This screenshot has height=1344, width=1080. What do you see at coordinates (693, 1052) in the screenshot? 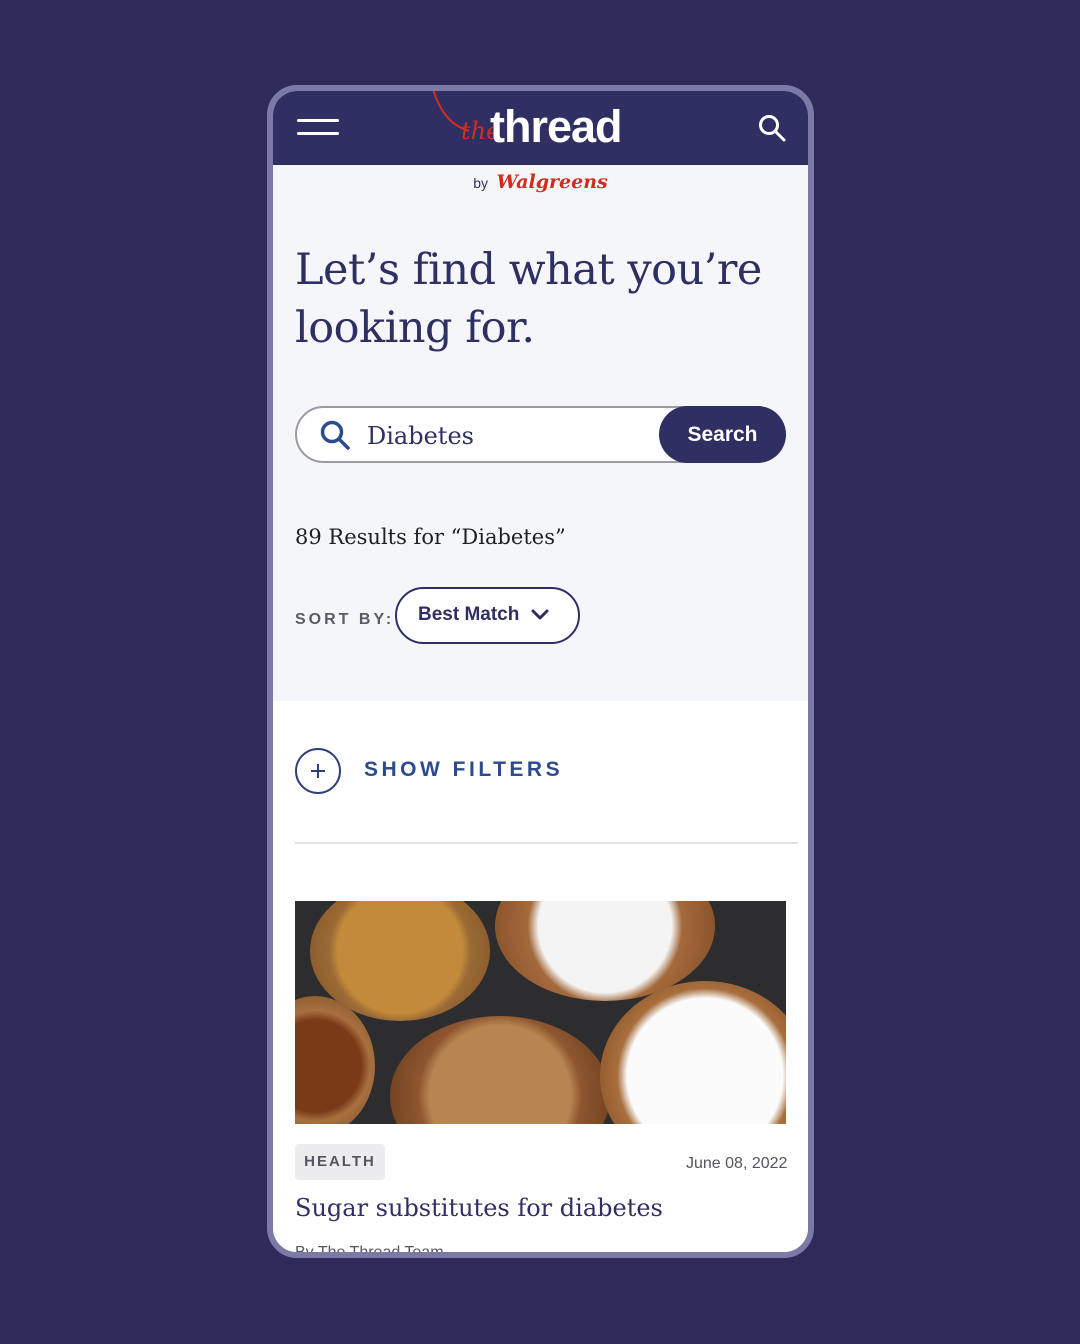
I see `bowl-white-sugar` at bounding box center [693, 1052].